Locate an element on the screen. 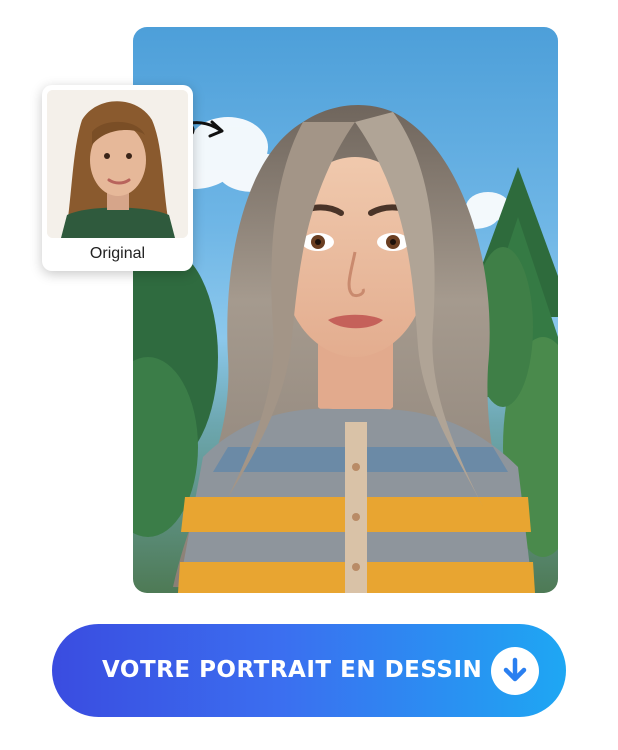  cta-label: VOTRE PORTRAIT EN DESSIN is located at coordinates (292, 670).